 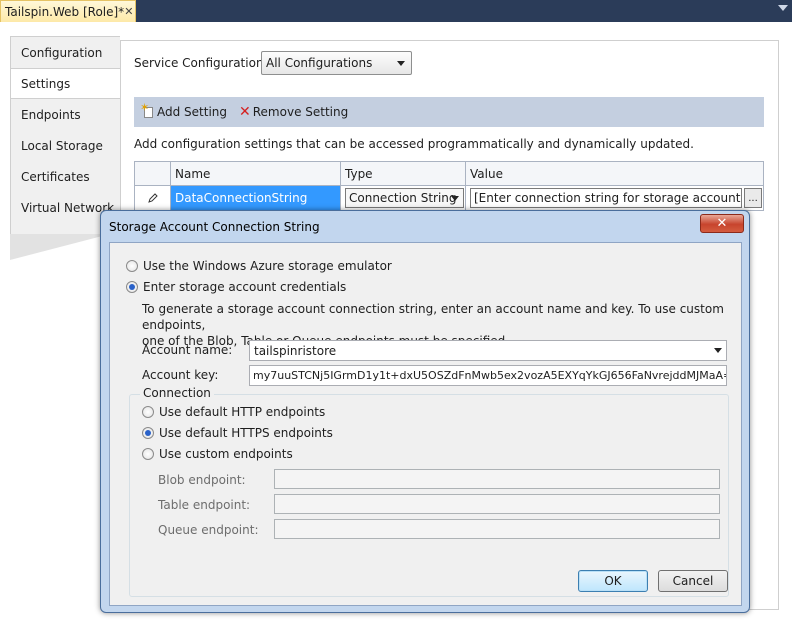 What do you see at coordinates (226, 454) in the screenshot?
I see `option-custom-label: Use custom endpoints` at bounding box center [226, 454].